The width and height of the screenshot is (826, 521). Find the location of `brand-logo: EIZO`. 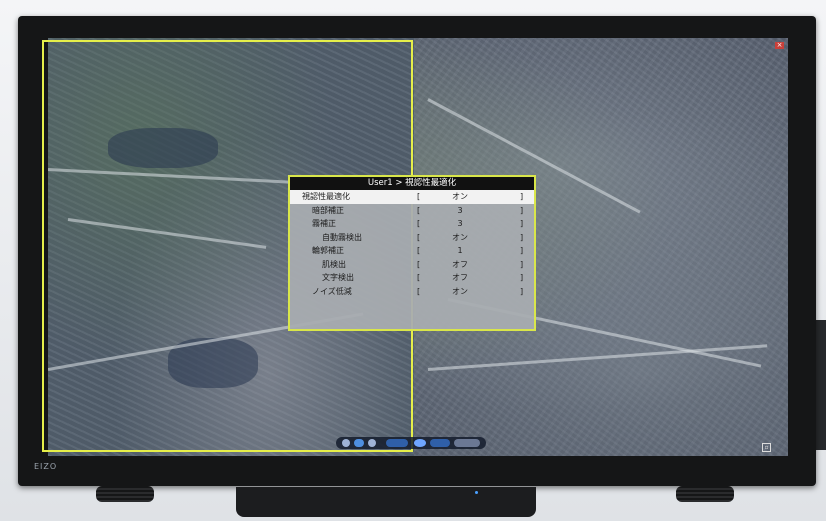

brand-logo: EIZO is located at coordinates (46, 466).